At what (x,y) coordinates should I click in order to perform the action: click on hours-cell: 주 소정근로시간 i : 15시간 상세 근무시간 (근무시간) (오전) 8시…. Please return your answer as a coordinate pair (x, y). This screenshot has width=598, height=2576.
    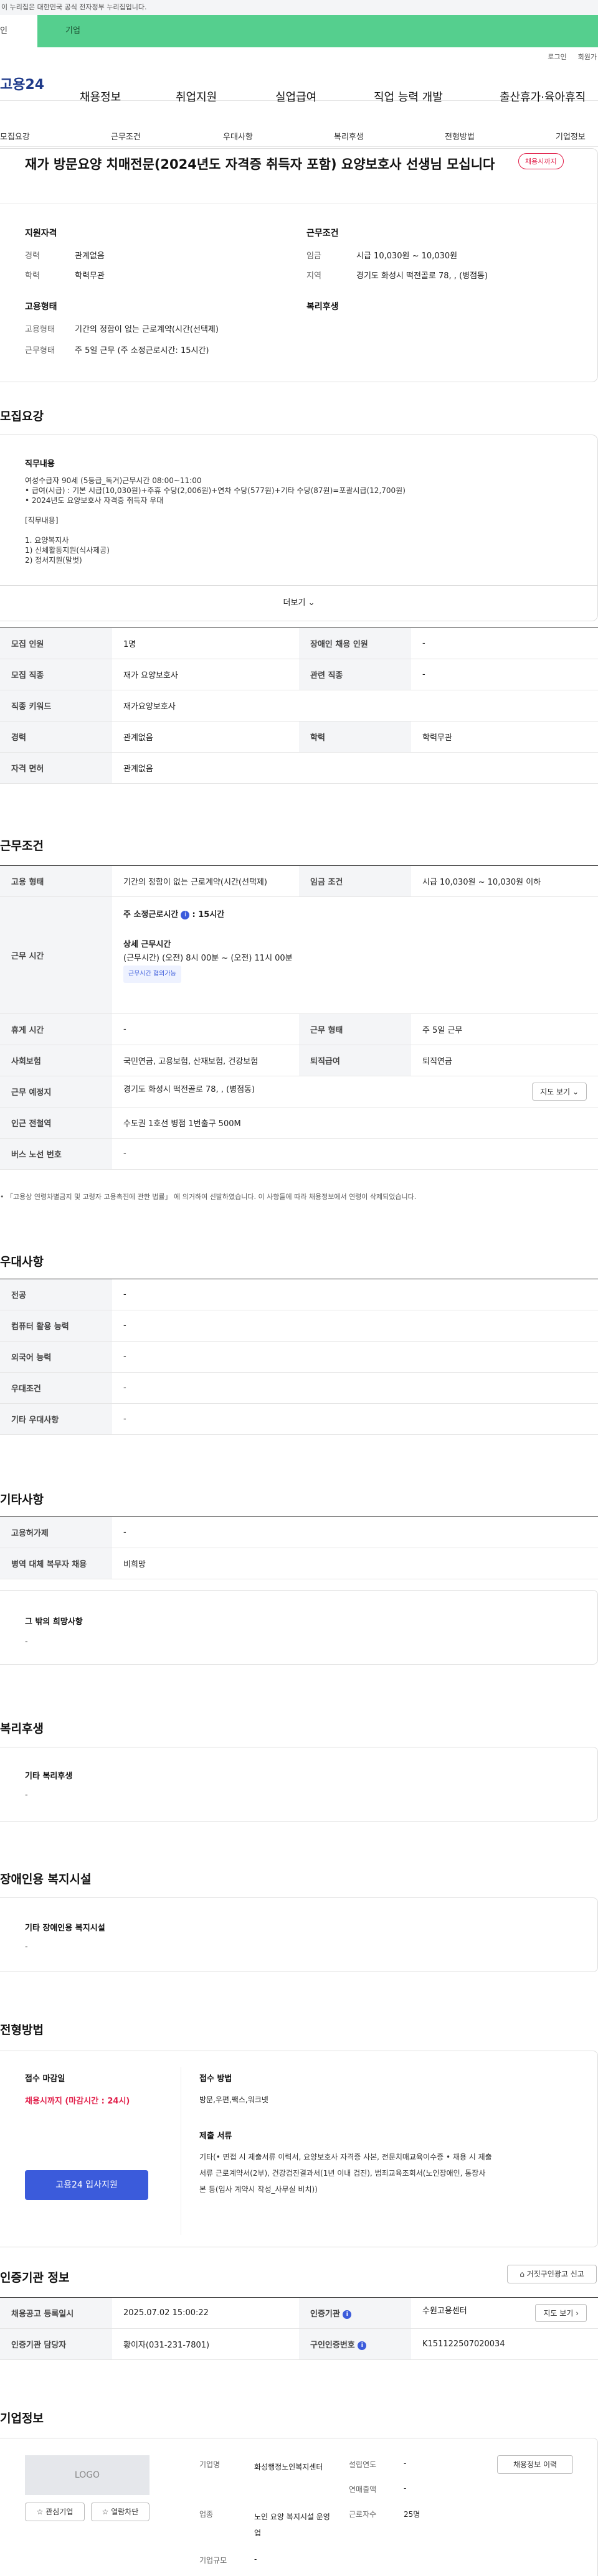
    Looking at the image, I should click on (355, 955).